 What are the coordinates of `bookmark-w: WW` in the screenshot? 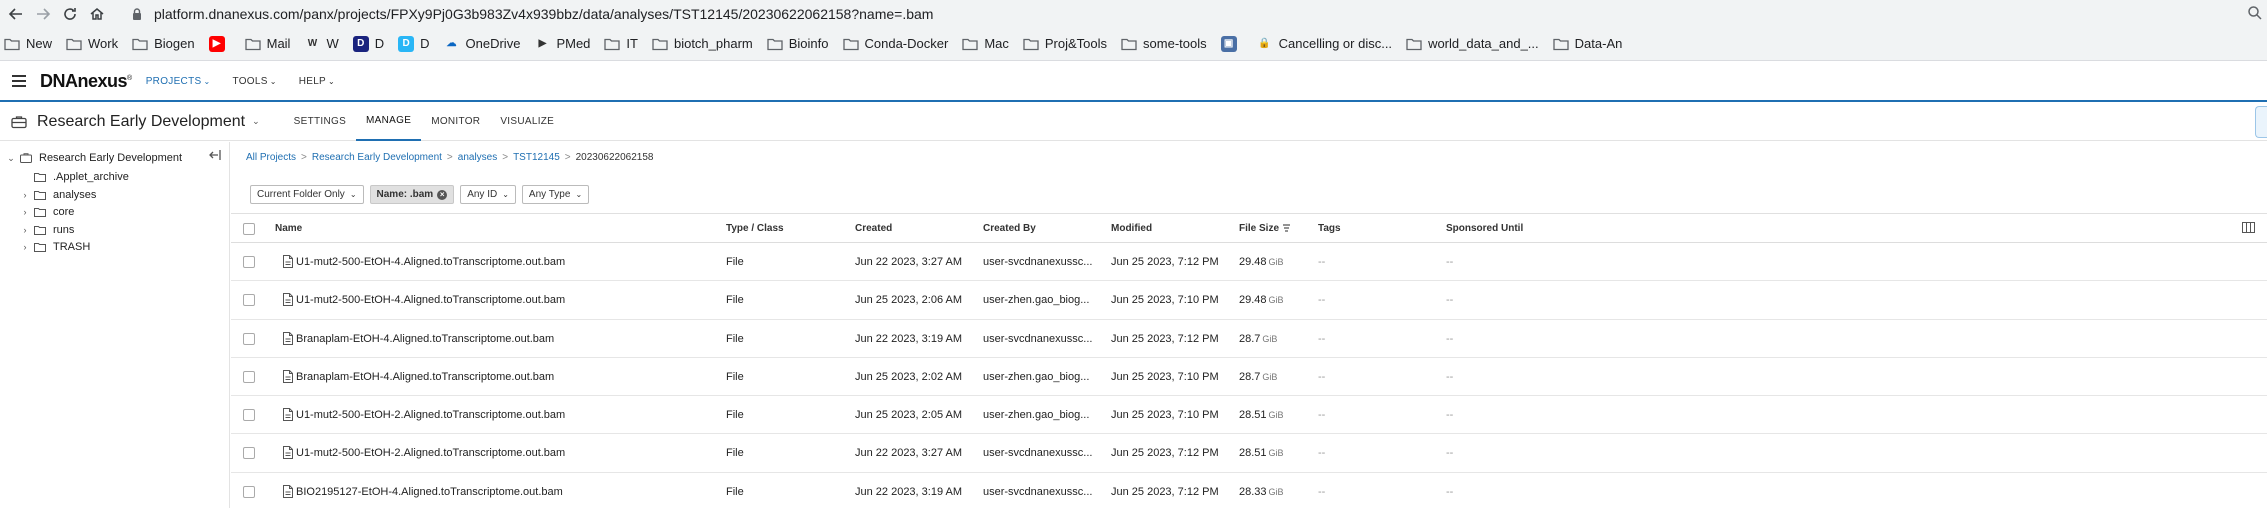 It's located at (321, 44).